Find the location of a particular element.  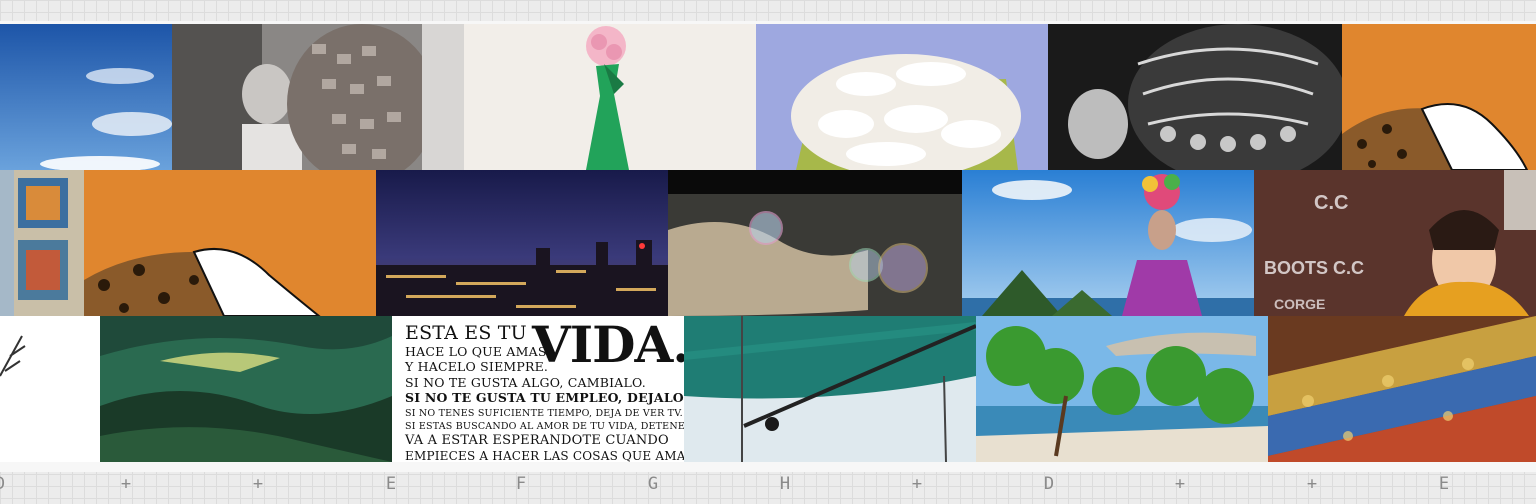

ruler-label: G is located at coordinates (653, 484).